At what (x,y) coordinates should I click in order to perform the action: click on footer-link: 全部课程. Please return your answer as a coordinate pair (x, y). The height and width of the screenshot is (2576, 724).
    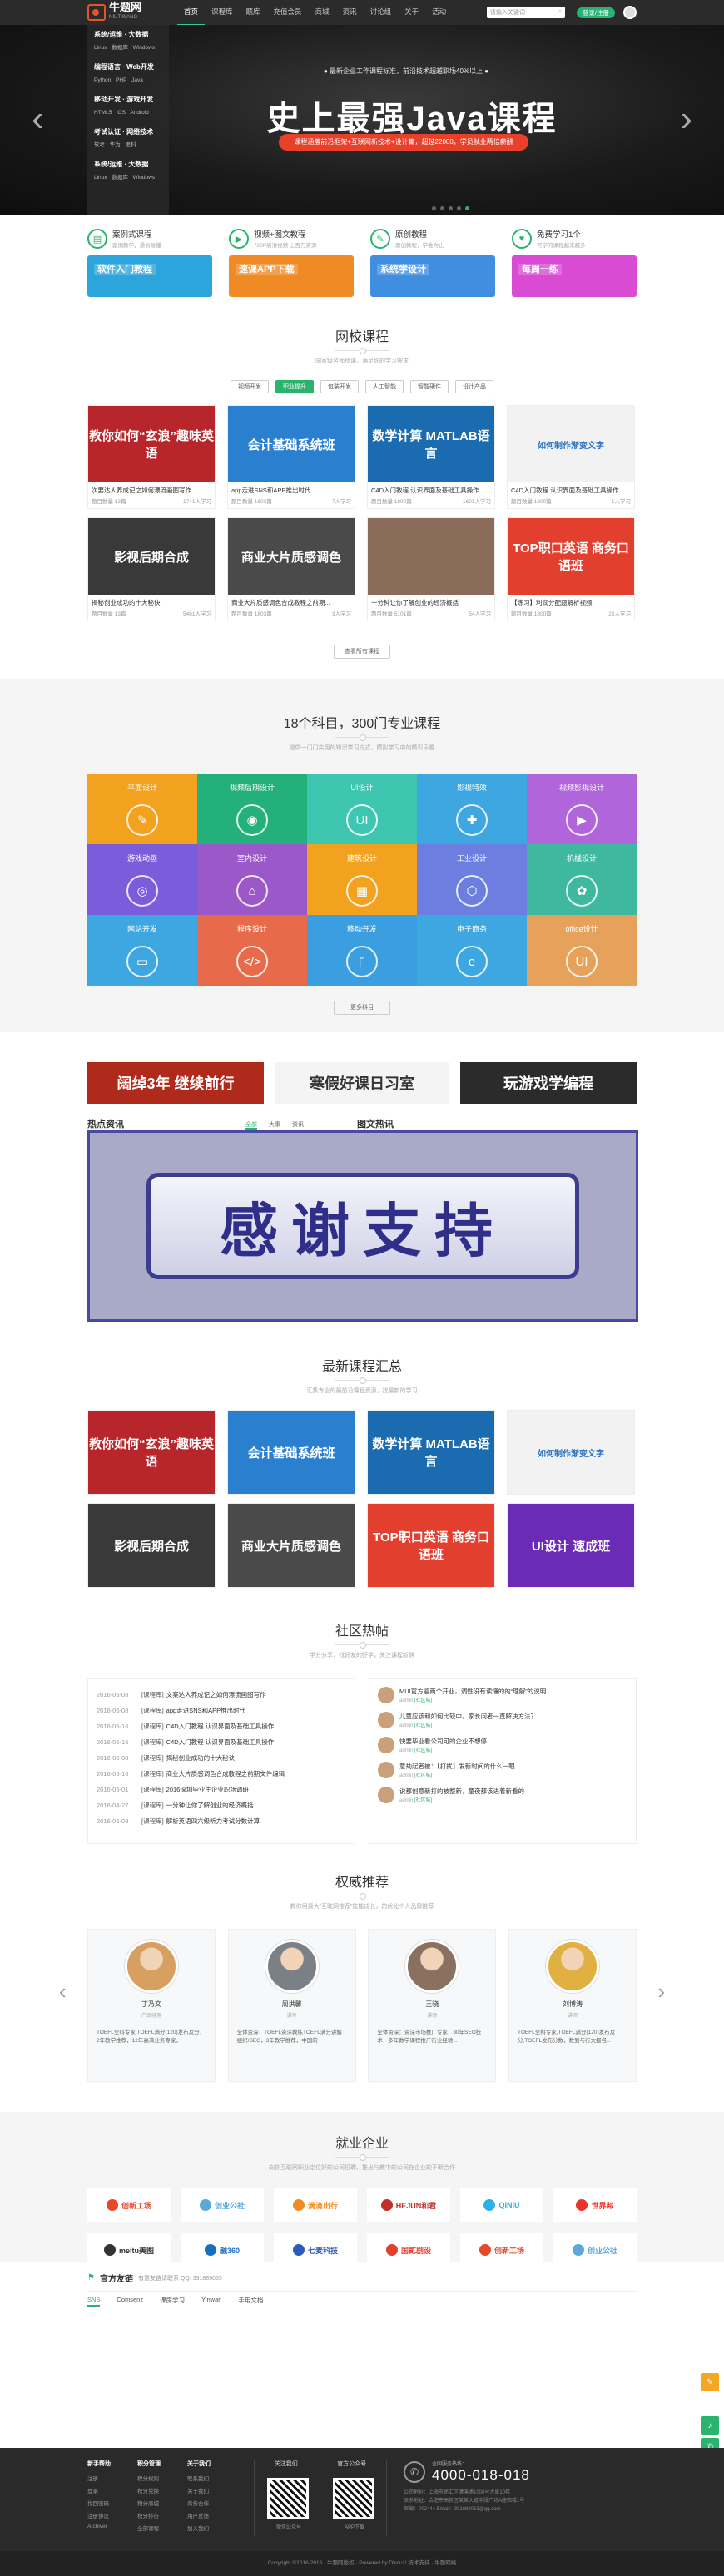
    Looking at the image, I should click on (161, 2528).